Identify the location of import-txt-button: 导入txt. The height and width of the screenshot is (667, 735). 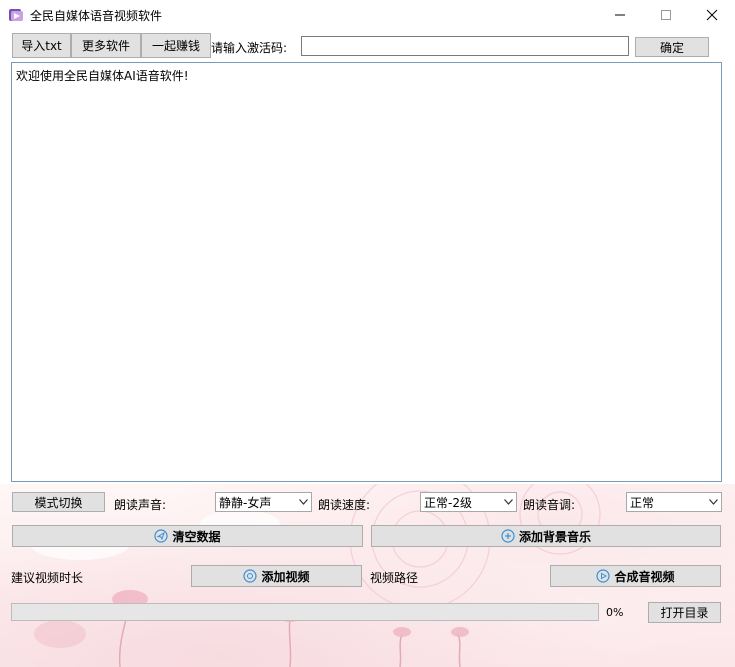
(41, 45).